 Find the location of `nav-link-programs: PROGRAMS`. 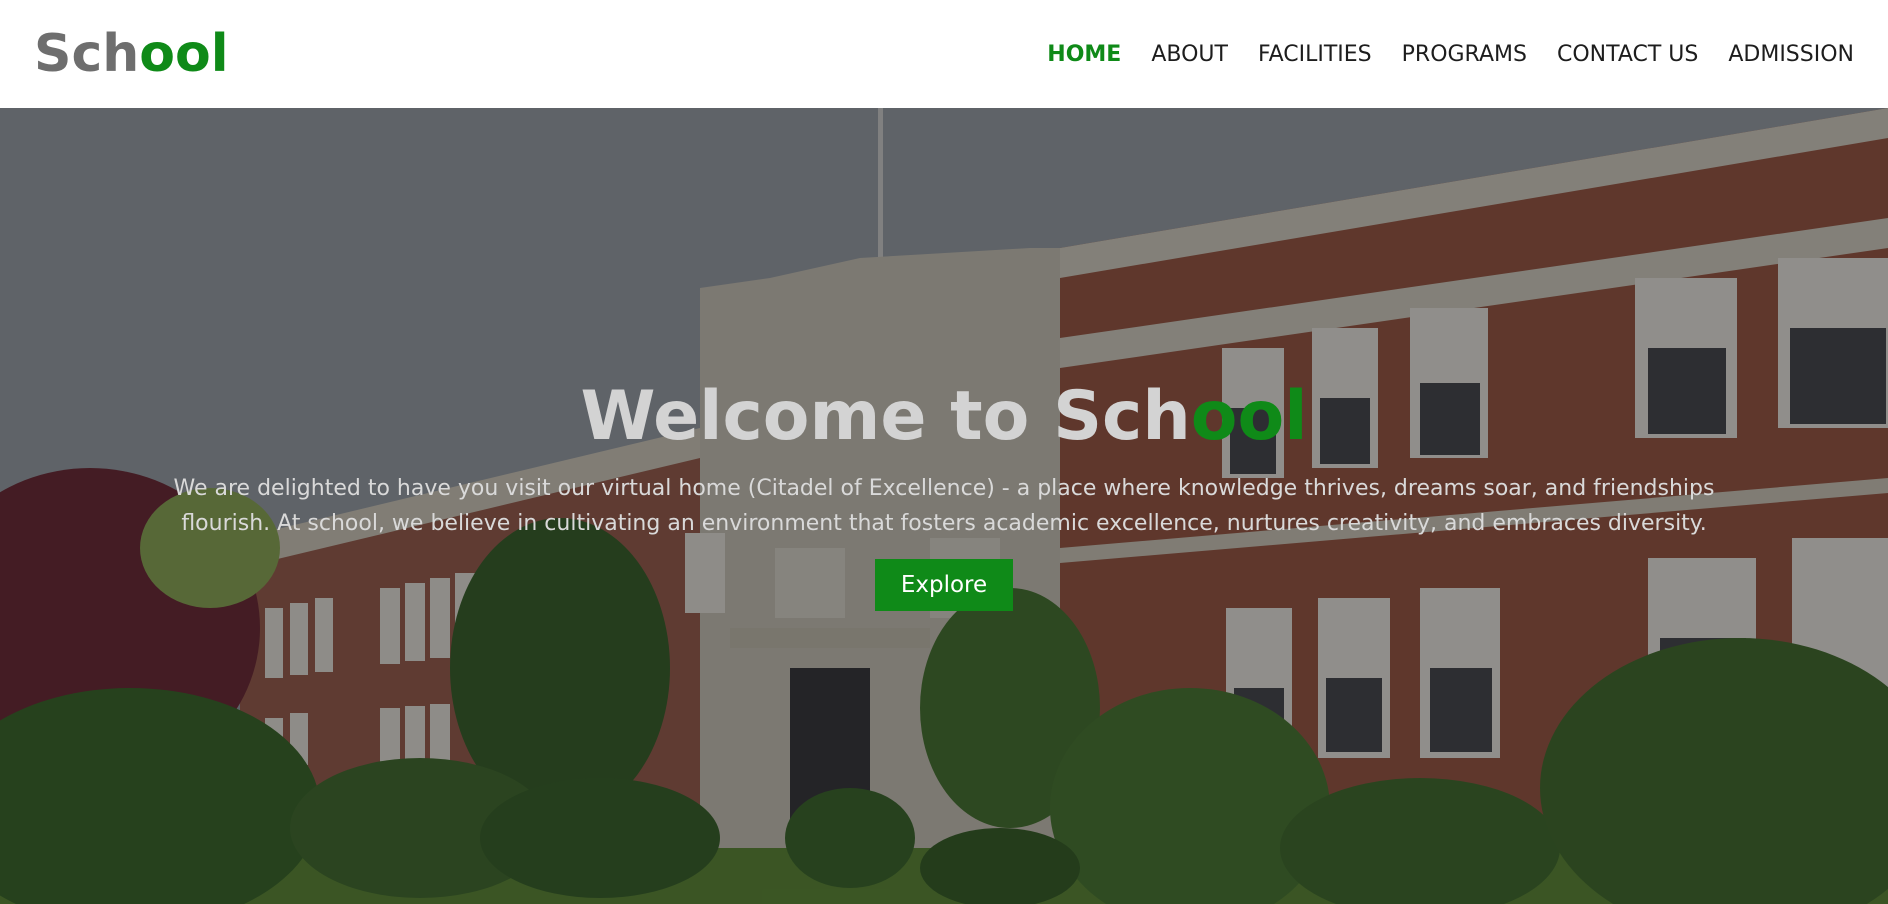

nav-link-programs: PROGRAMS is located at coordinates (1464, 54).